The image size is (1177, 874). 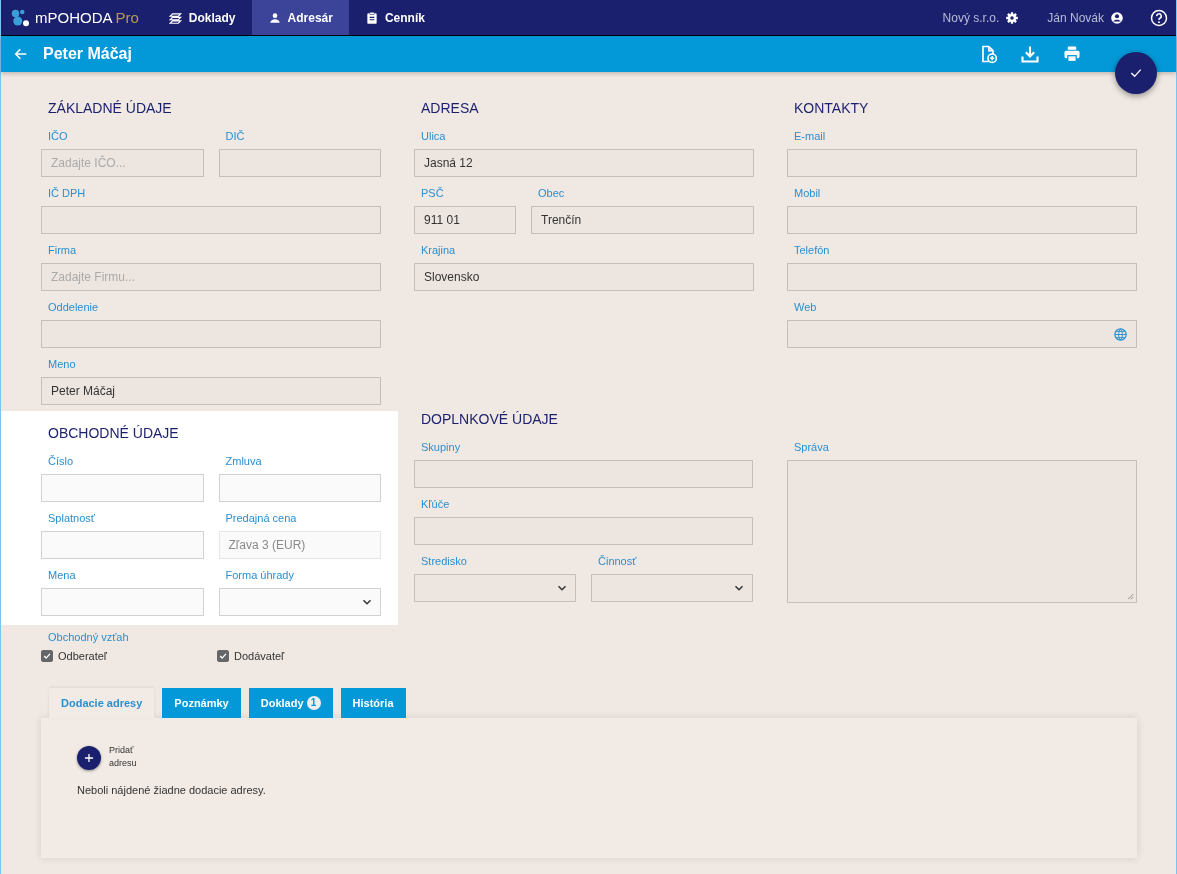 What do you see at coordinates (21, 54) in the screenshot?
I see `back-arrow-icon` at bounding box center [21, 54].